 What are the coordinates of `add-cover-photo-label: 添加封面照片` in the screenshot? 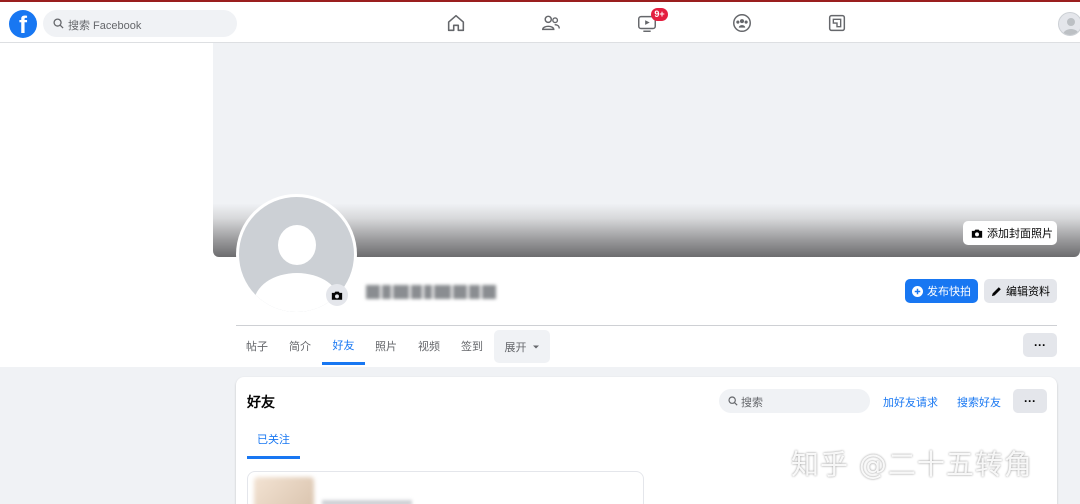 It's located at (1020, 234).